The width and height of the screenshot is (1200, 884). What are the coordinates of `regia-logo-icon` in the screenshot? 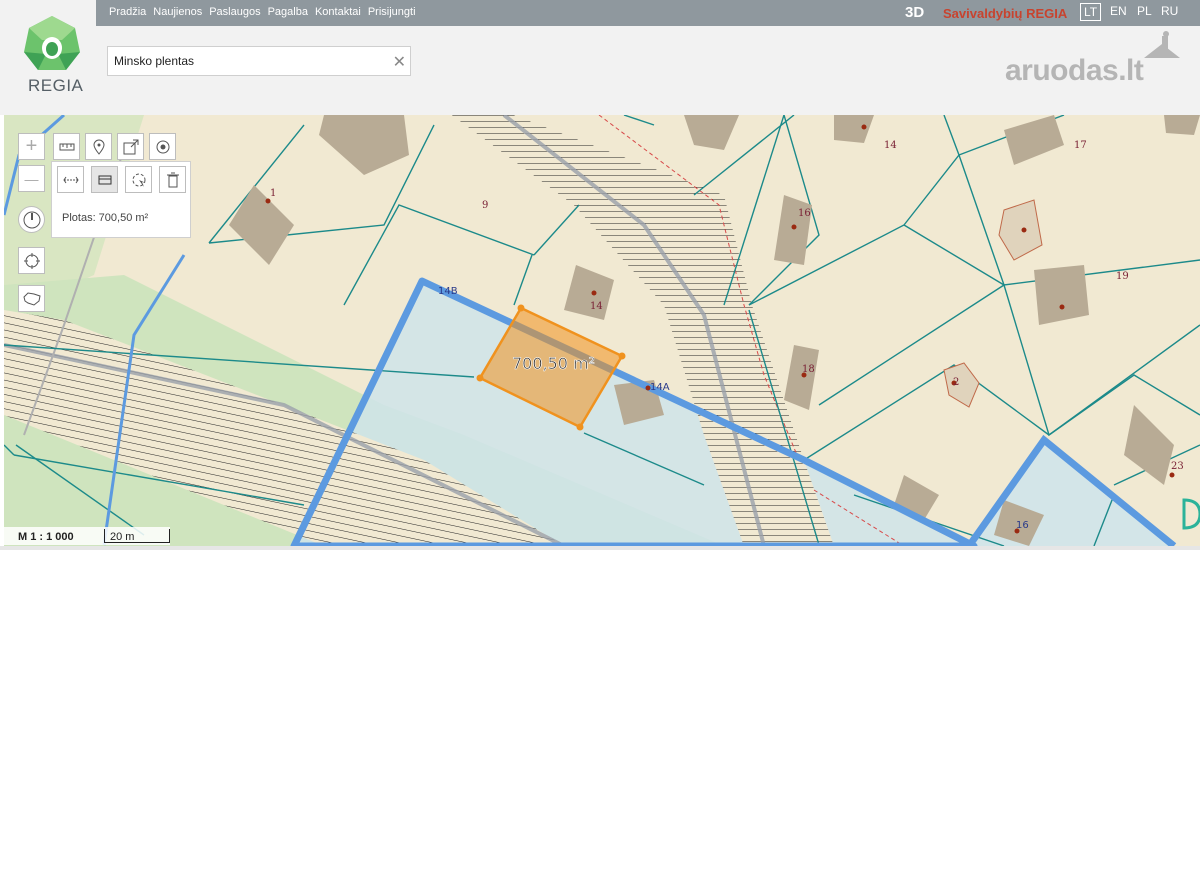 It's located at (52, 44).